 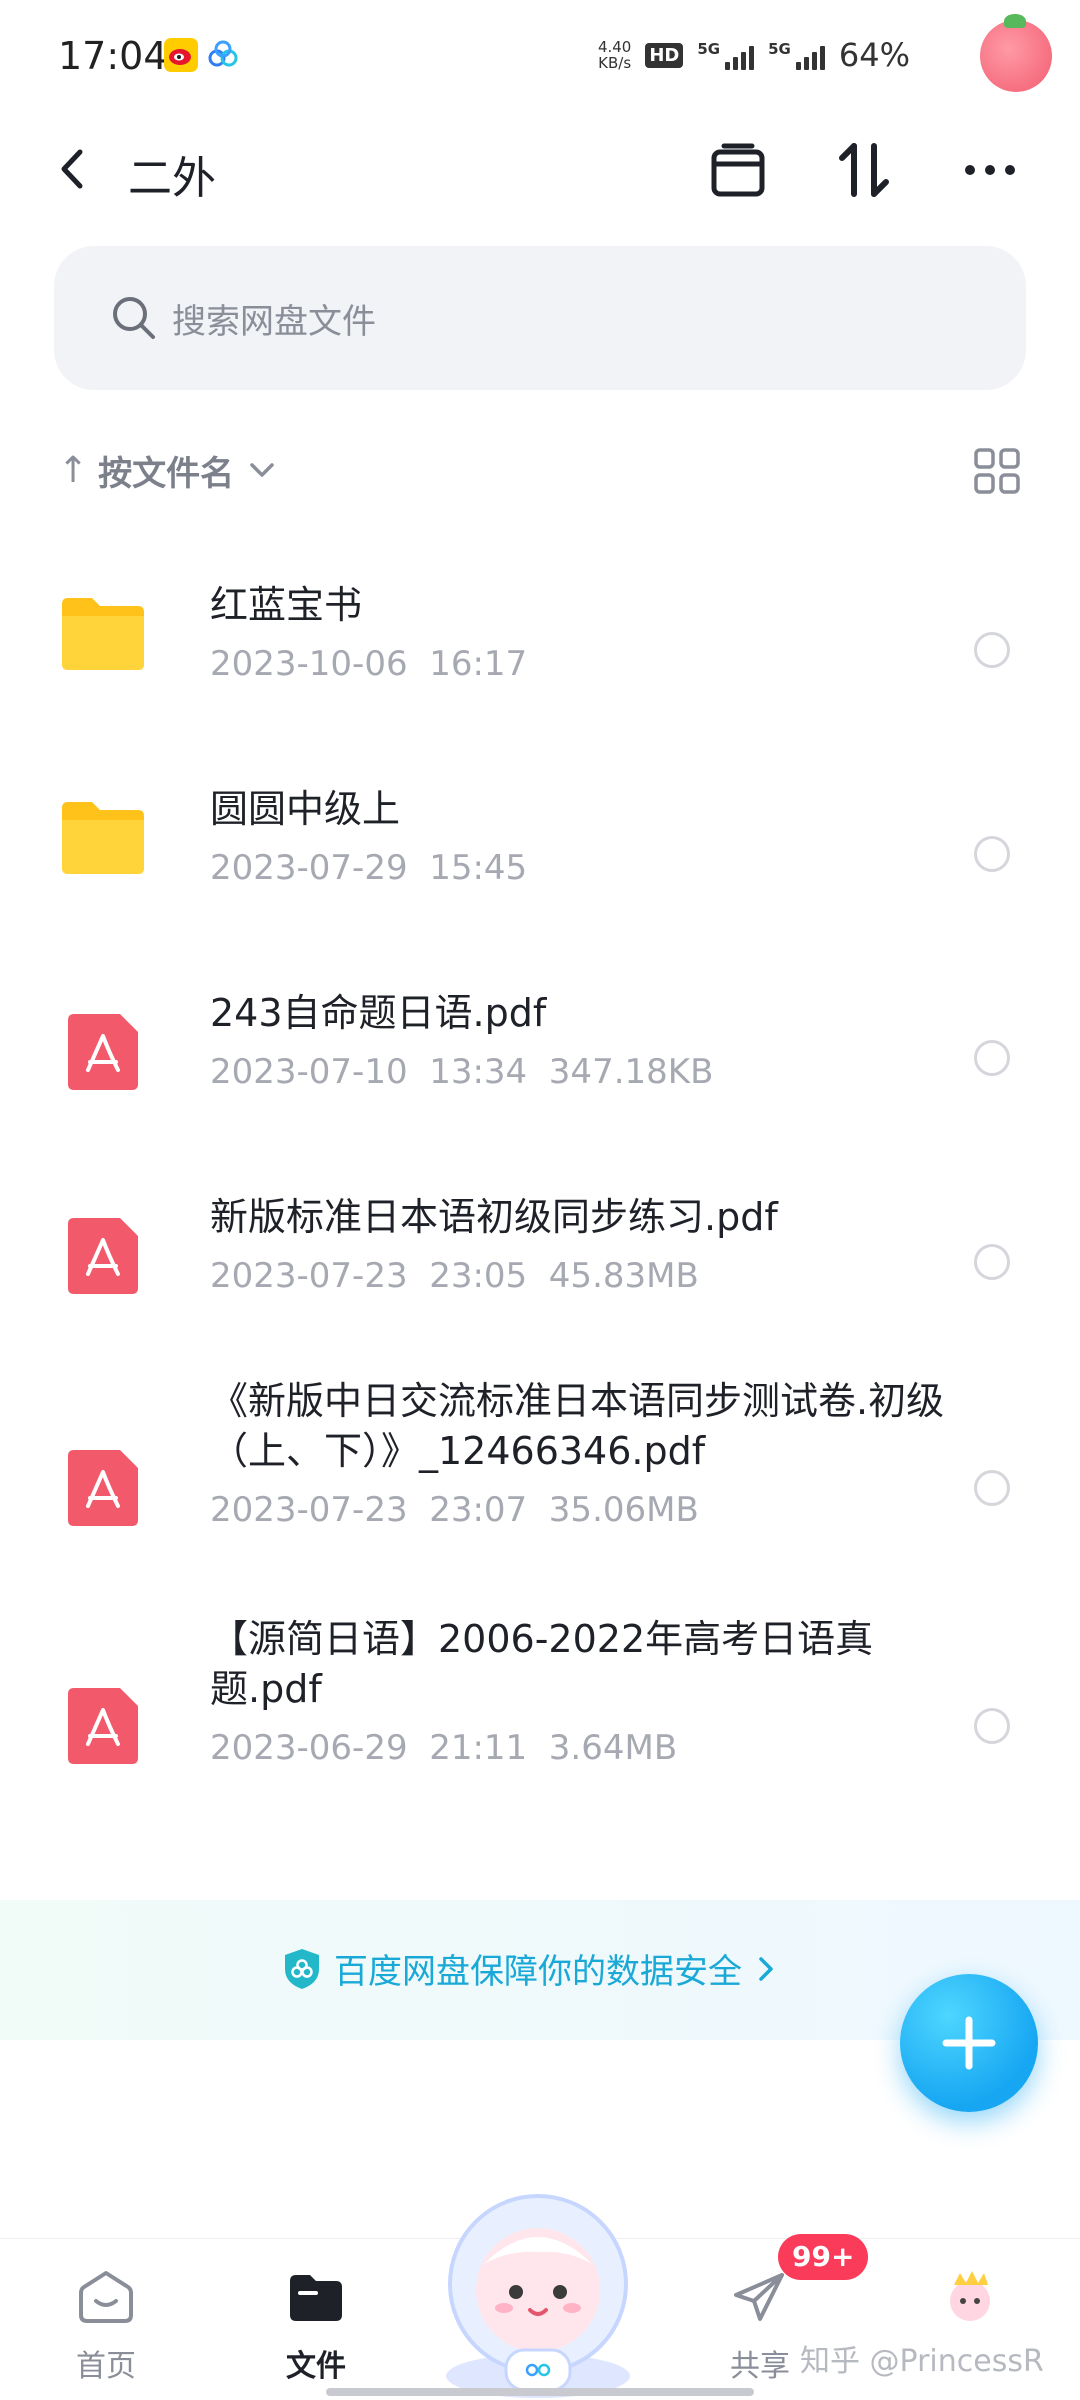 I want to click on chevron-down-icon, so click(x=262, y=470).